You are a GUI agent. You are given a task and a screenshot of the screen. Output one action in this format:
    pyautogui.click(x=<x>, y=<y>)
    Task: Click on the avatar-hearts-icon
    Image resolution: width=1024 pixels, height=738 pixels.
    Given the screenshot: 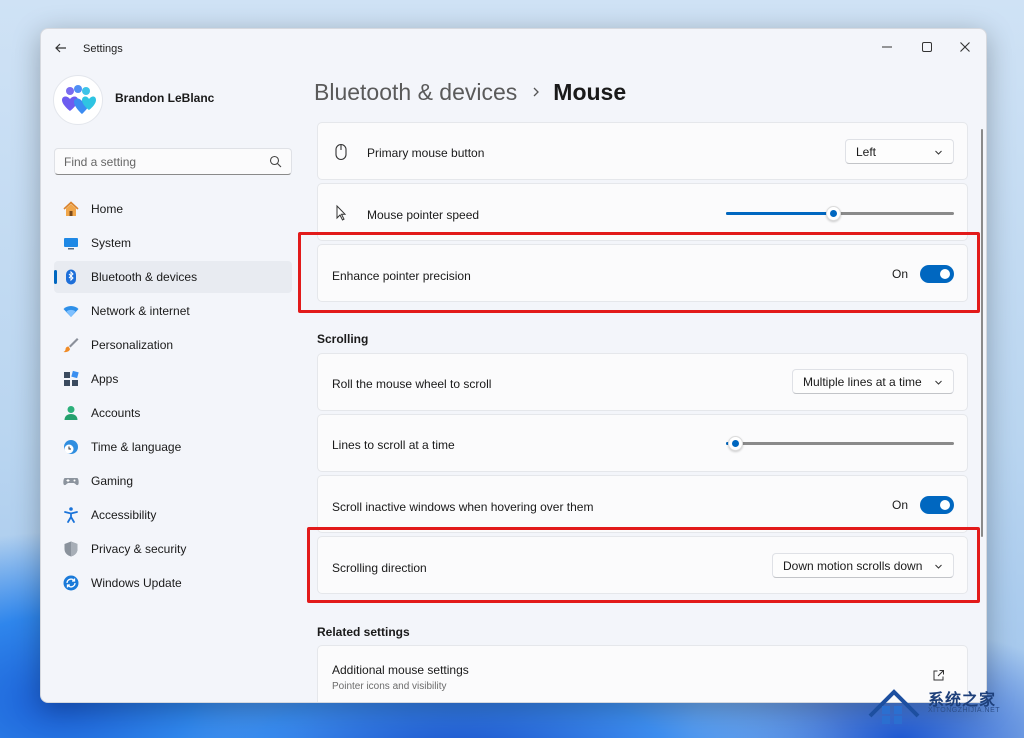 What is the action you would take?
    pyautogui.click(x=79, y=99)
    